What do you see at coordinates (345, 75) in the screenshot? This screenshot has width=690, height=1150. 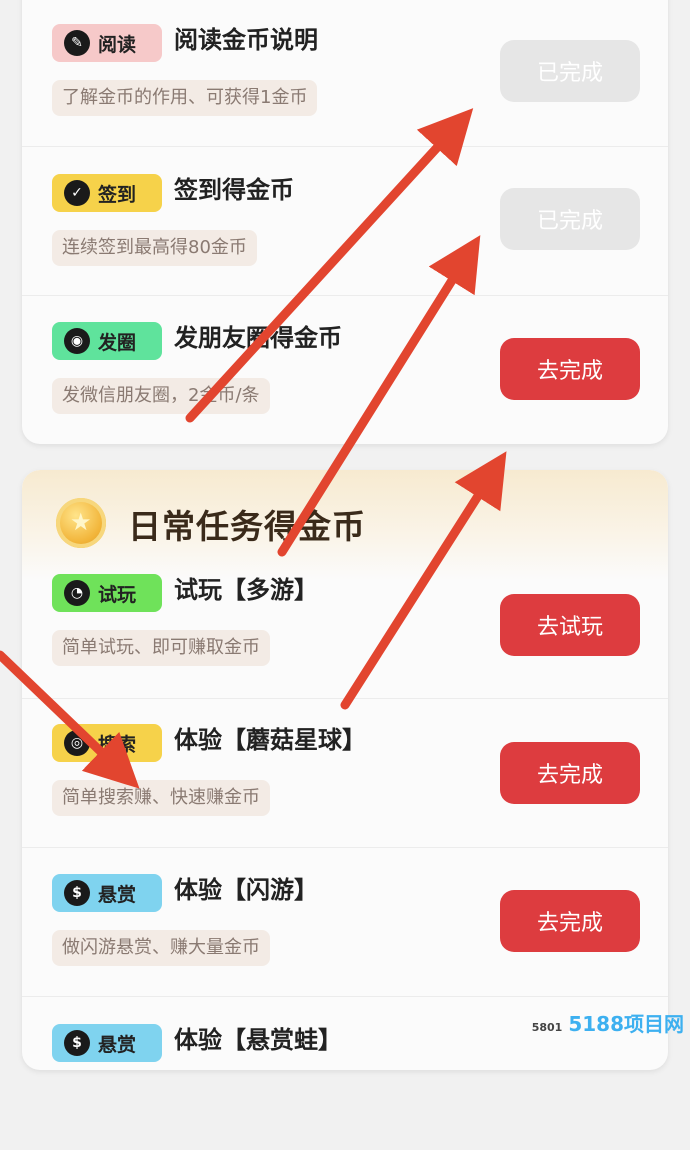 I see `task-row: ✎ 阅读 阅读金币说明 了解金币的作用、可获得1金币 已完成` at bounding box center [345, 75].